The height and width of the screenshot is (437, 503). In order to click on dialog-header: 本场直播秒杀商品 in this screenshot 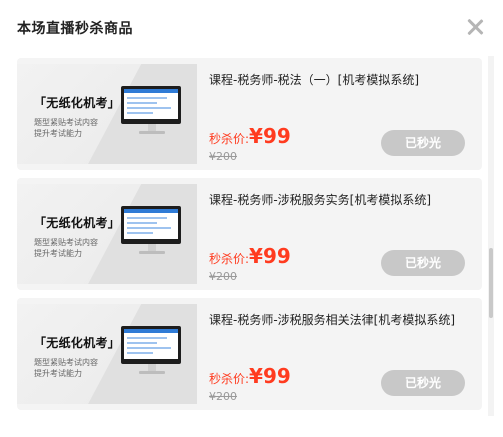, I will do `click(251, 28)`.